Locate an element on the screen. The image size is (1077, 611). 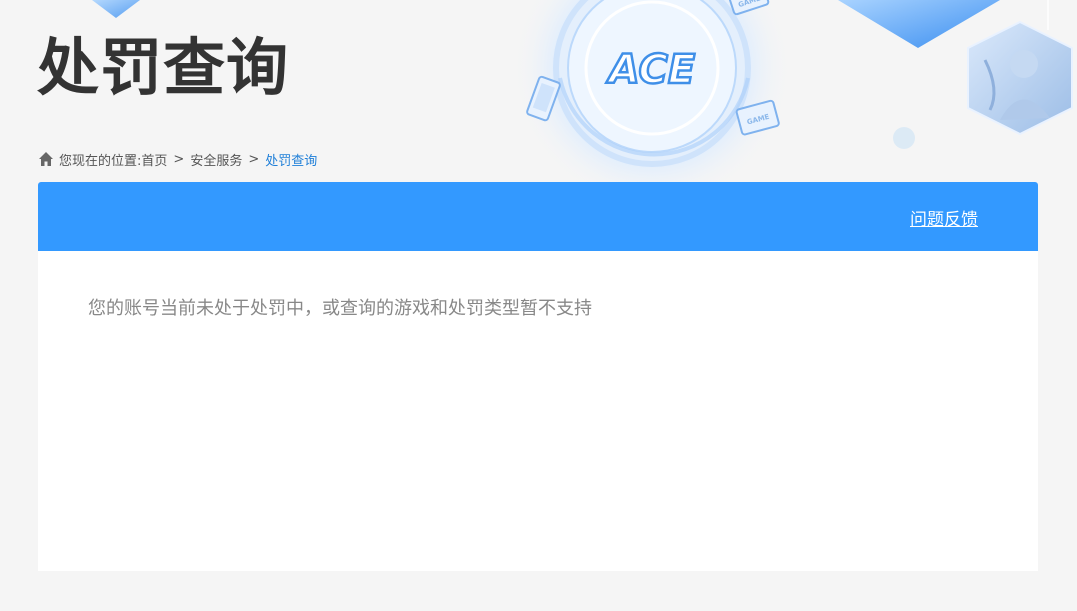
breadcrumb-item-security-service: 安全服务 is located at coordinates (216, 159).